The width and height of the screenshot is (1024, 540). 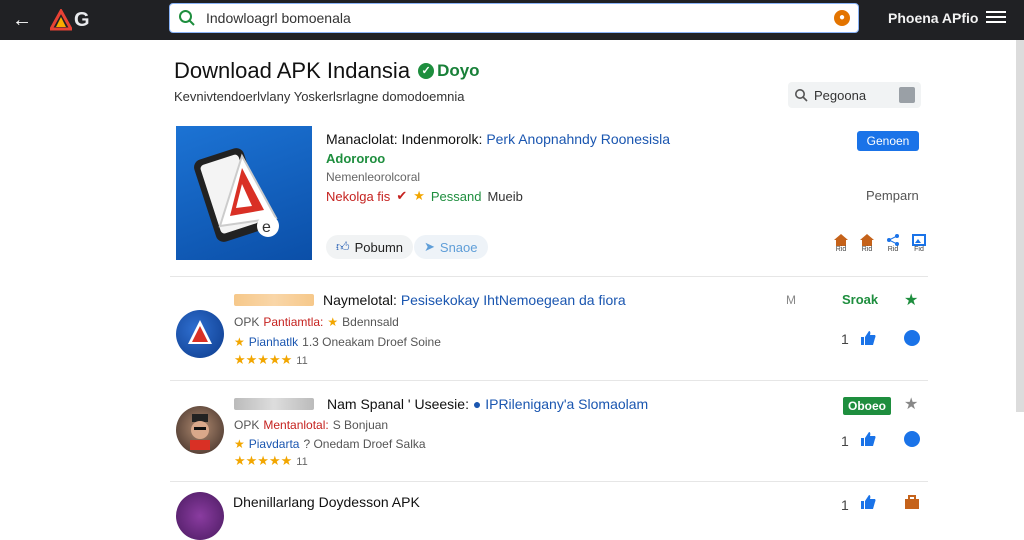 What do you see at coordinates (426, 71) in the screenshot?
I see `check-icon: ✓` at bounding box center [426, 71].